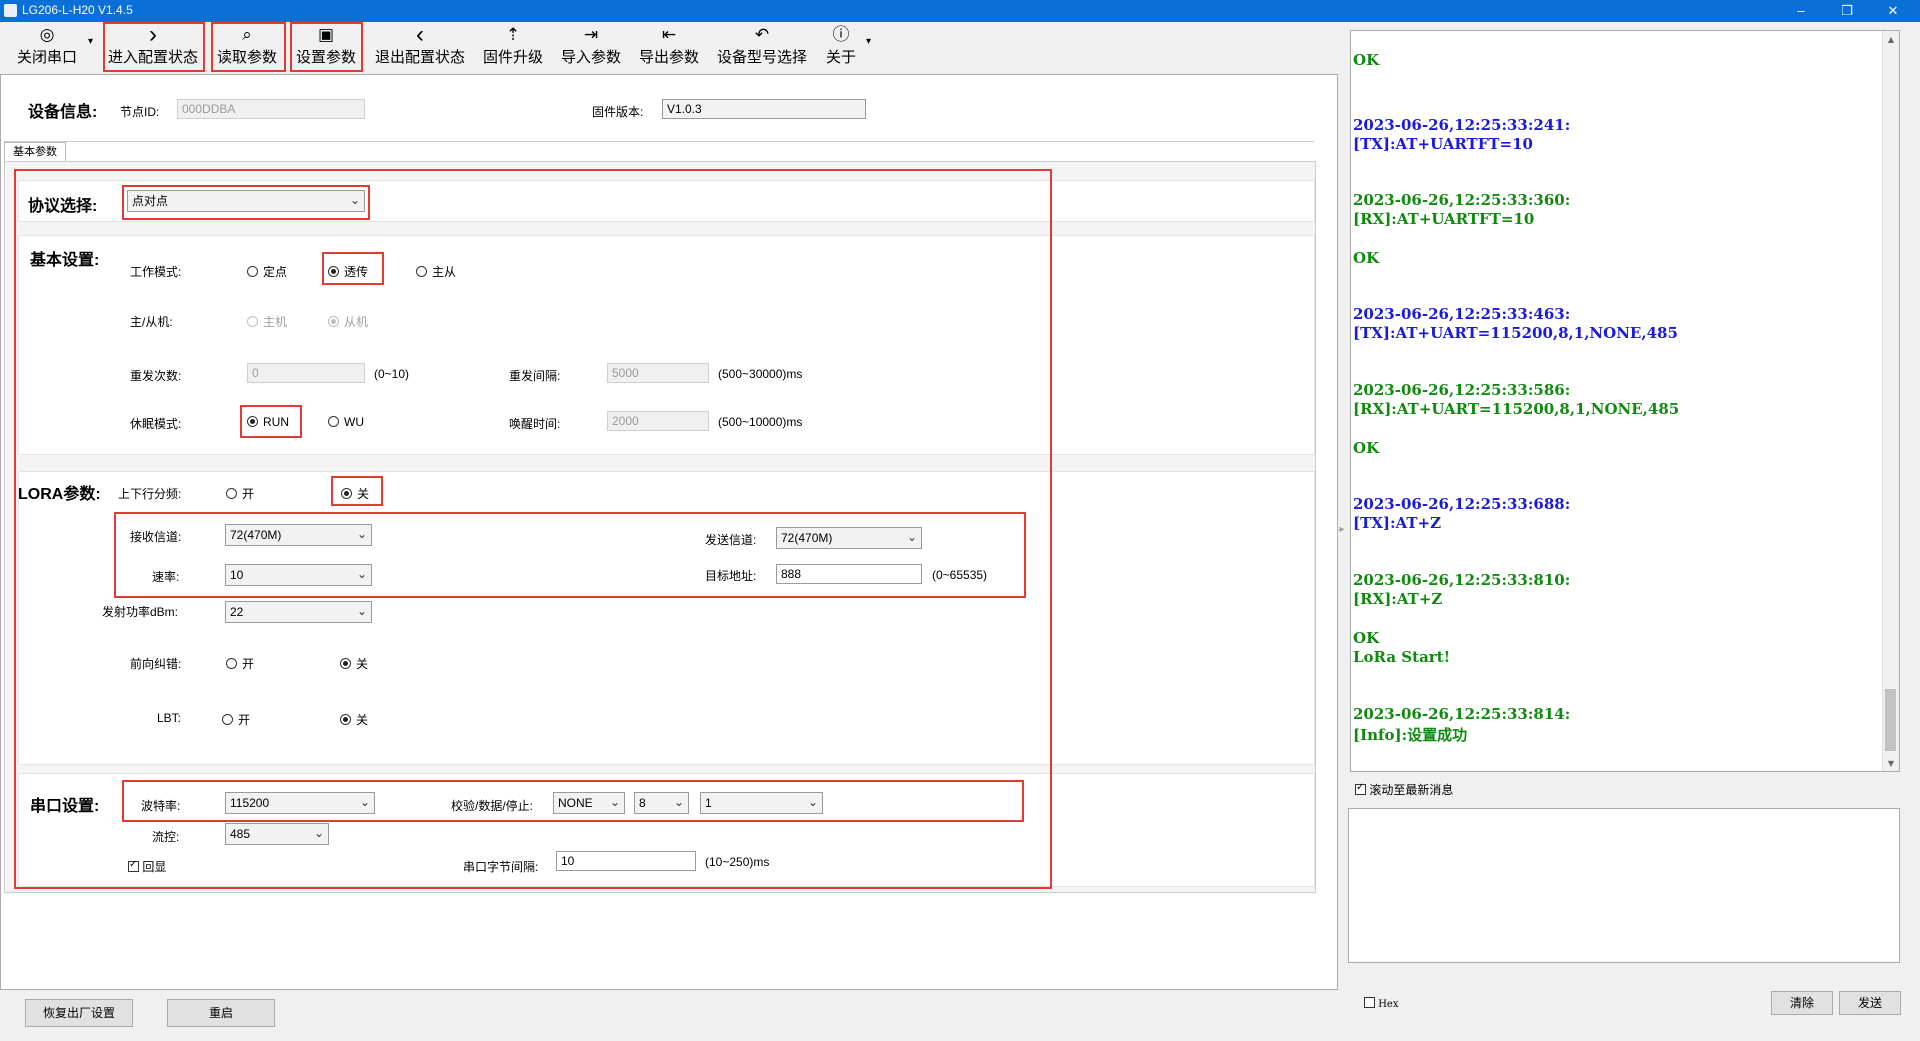  I want to click on clear-button: 清除, so click(1802, 1003).